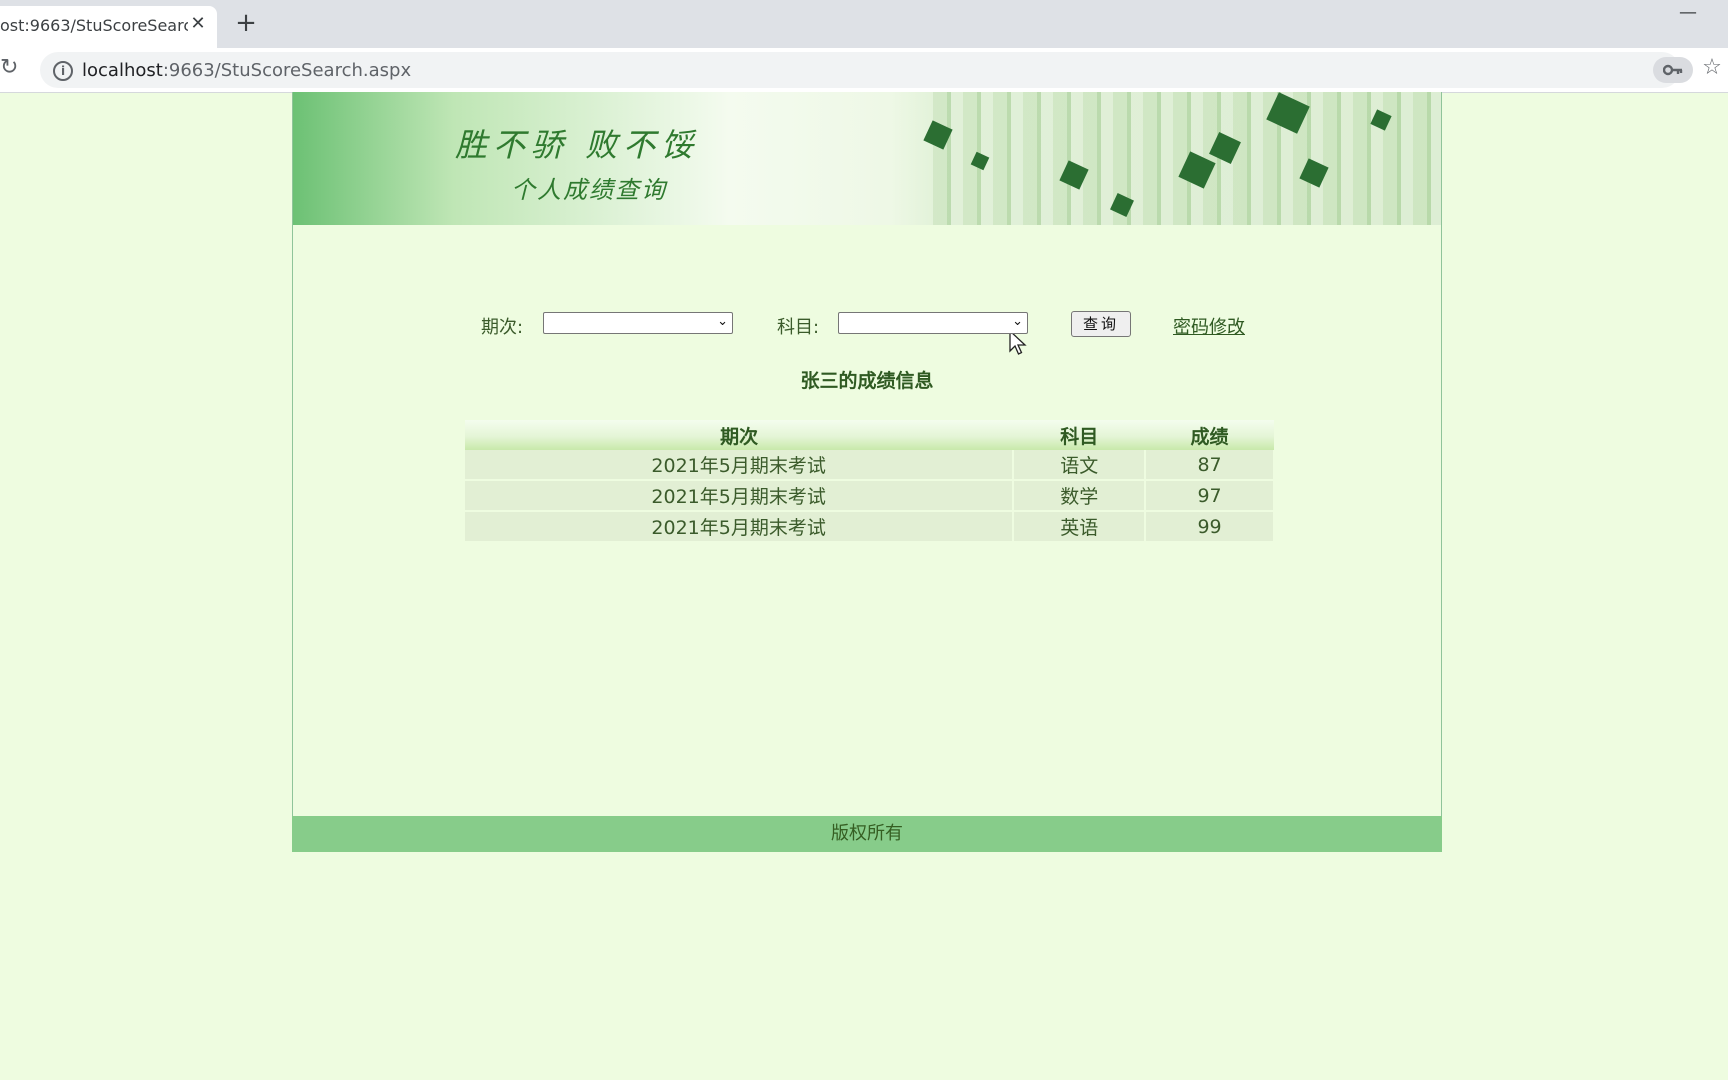 The width and height of the screenshot is (1728, 1080). I want to click on table-header-row: 期次 科目 成绩, so click(869, 435).